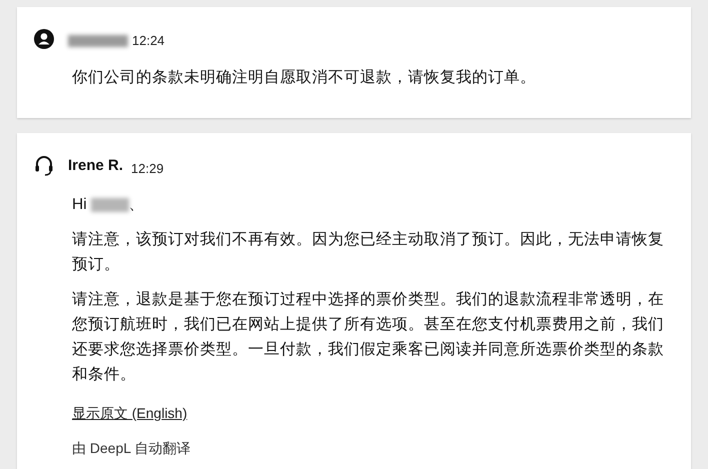 The width and height of the screenshot is (708, 469). Describe the element at coordinates (368, 252) in the screenshot. I see `message-paragraph: 请注意，该预订对我们不再有效。因为您已经主动取消了预订。因此，无法申请恢复预订。` at that location.